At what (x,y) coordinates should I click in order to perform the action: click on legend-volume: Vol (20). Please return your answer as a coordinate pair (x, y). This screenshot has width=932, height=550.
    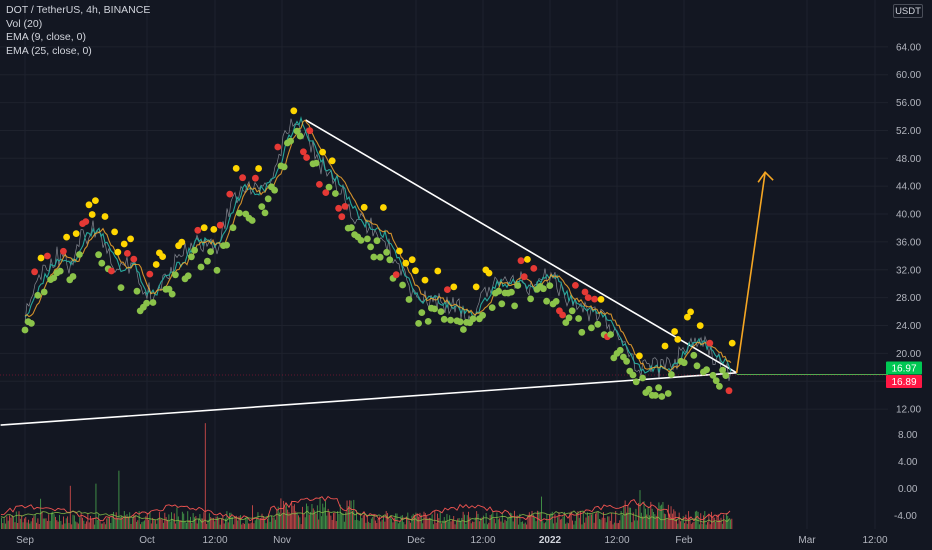
    Looking at the image, I should click on (78, 25).